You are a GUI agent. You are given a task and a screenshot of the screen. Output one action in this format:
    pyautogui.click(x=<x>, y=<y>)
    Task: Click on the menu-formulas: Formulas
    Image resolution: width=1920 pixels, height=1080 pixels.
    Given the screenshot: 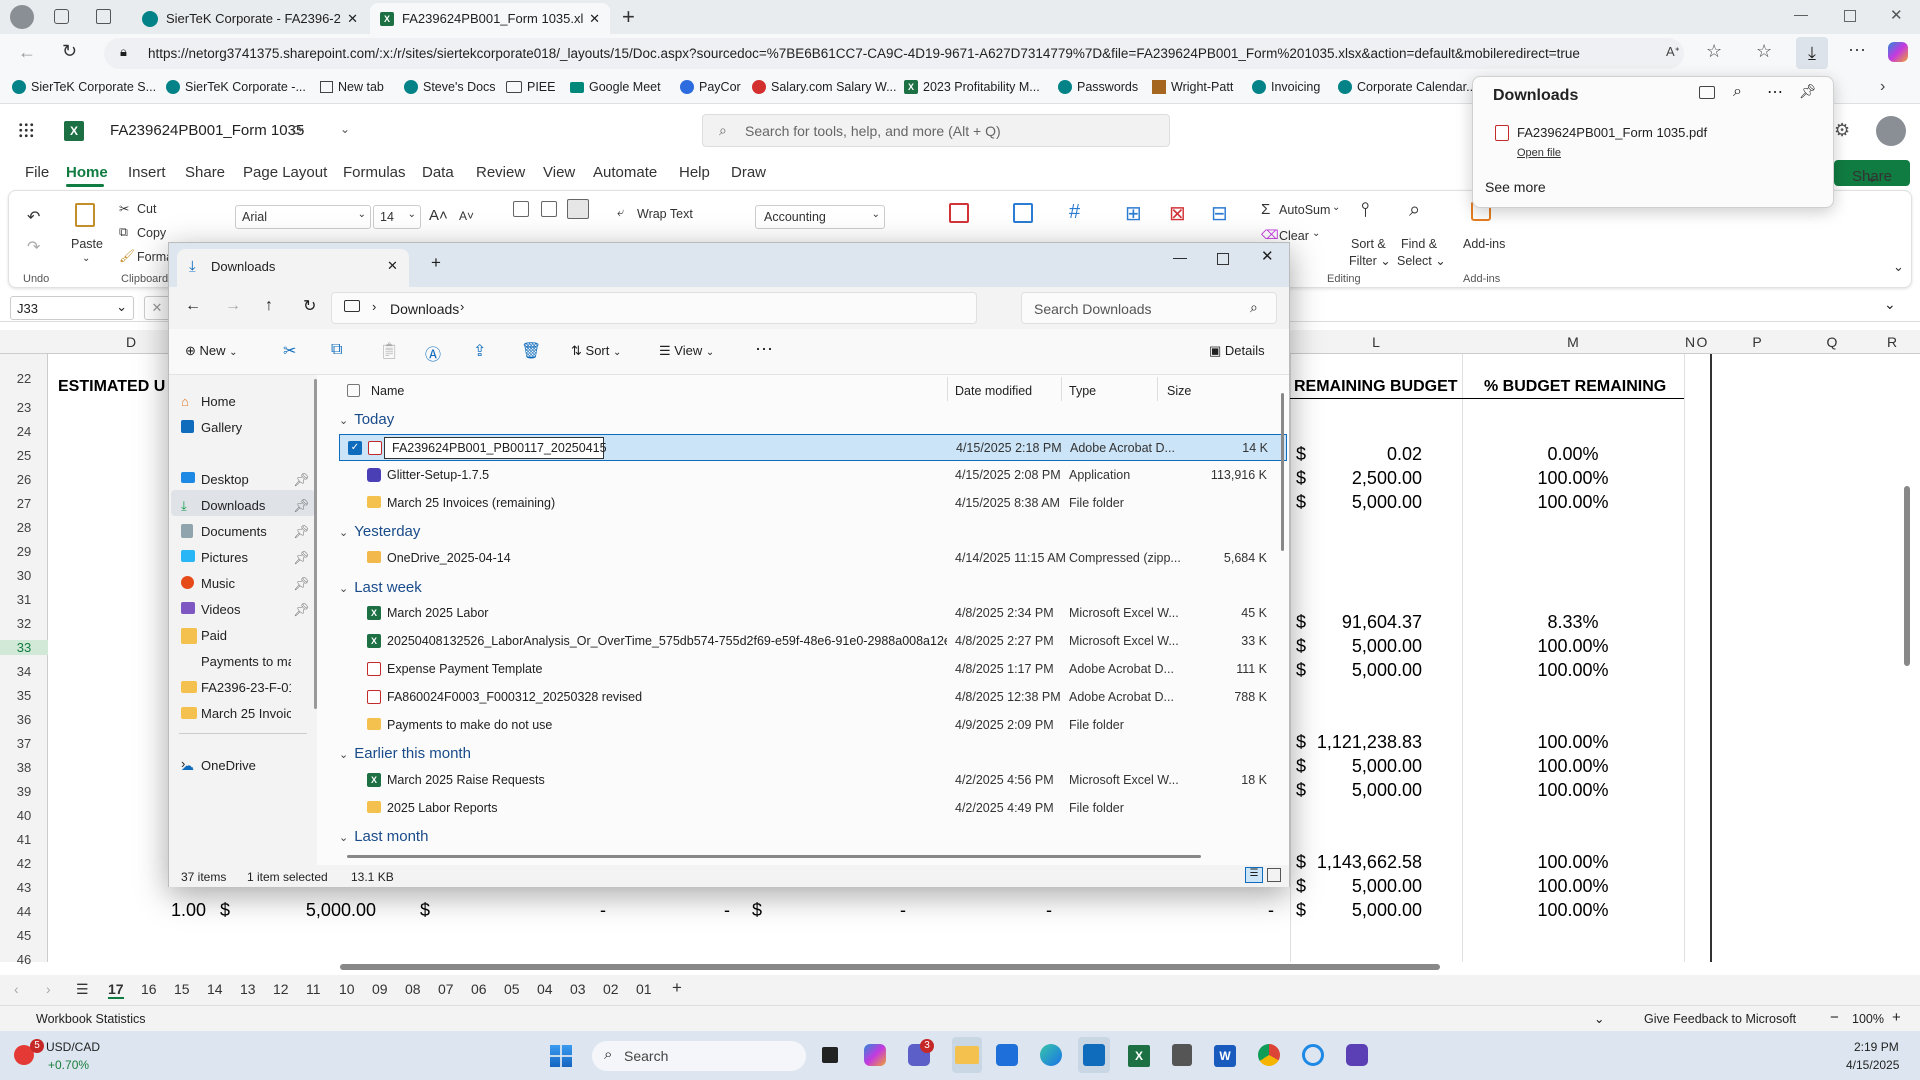 What is the action you would take?
    pyautogui.click(x=374, y=172)
    